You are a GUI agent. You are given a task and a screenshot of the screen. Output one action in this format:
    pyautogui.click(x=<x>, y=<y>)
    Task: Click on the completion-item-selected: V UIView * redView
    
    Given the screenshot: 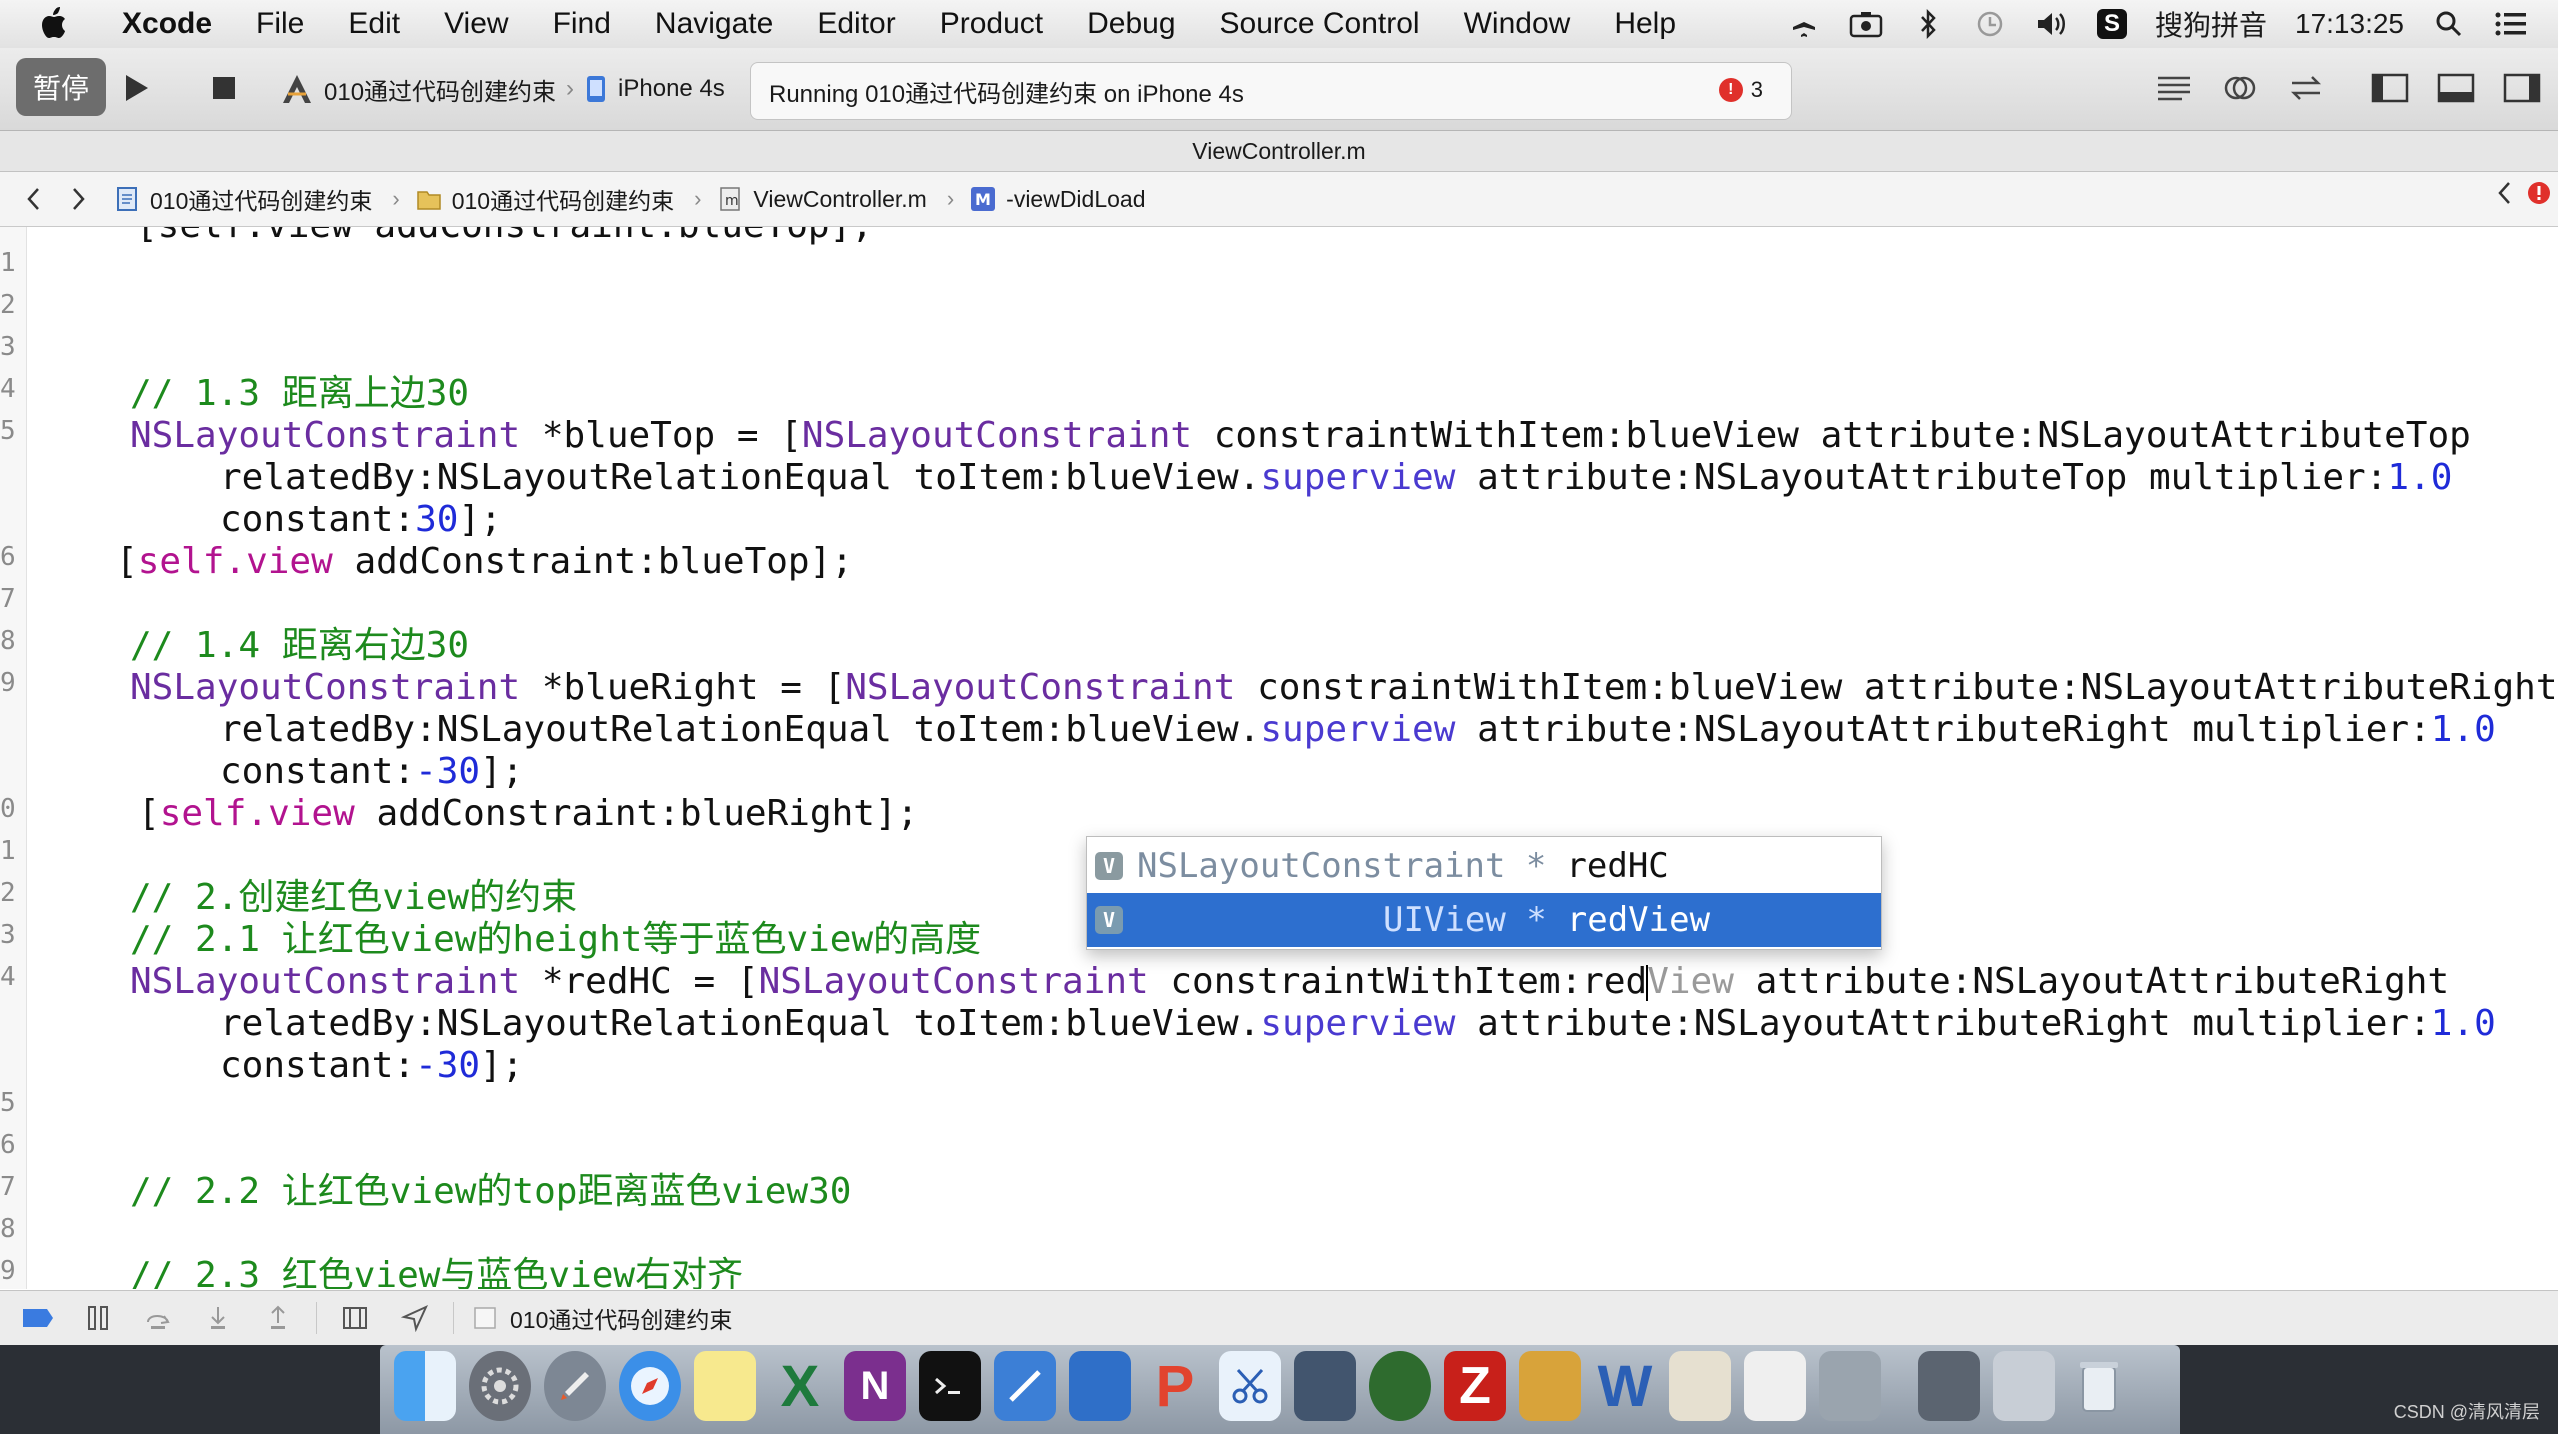 What is the action you would take?
    pyautogui.click(x=1484, y=920)
    